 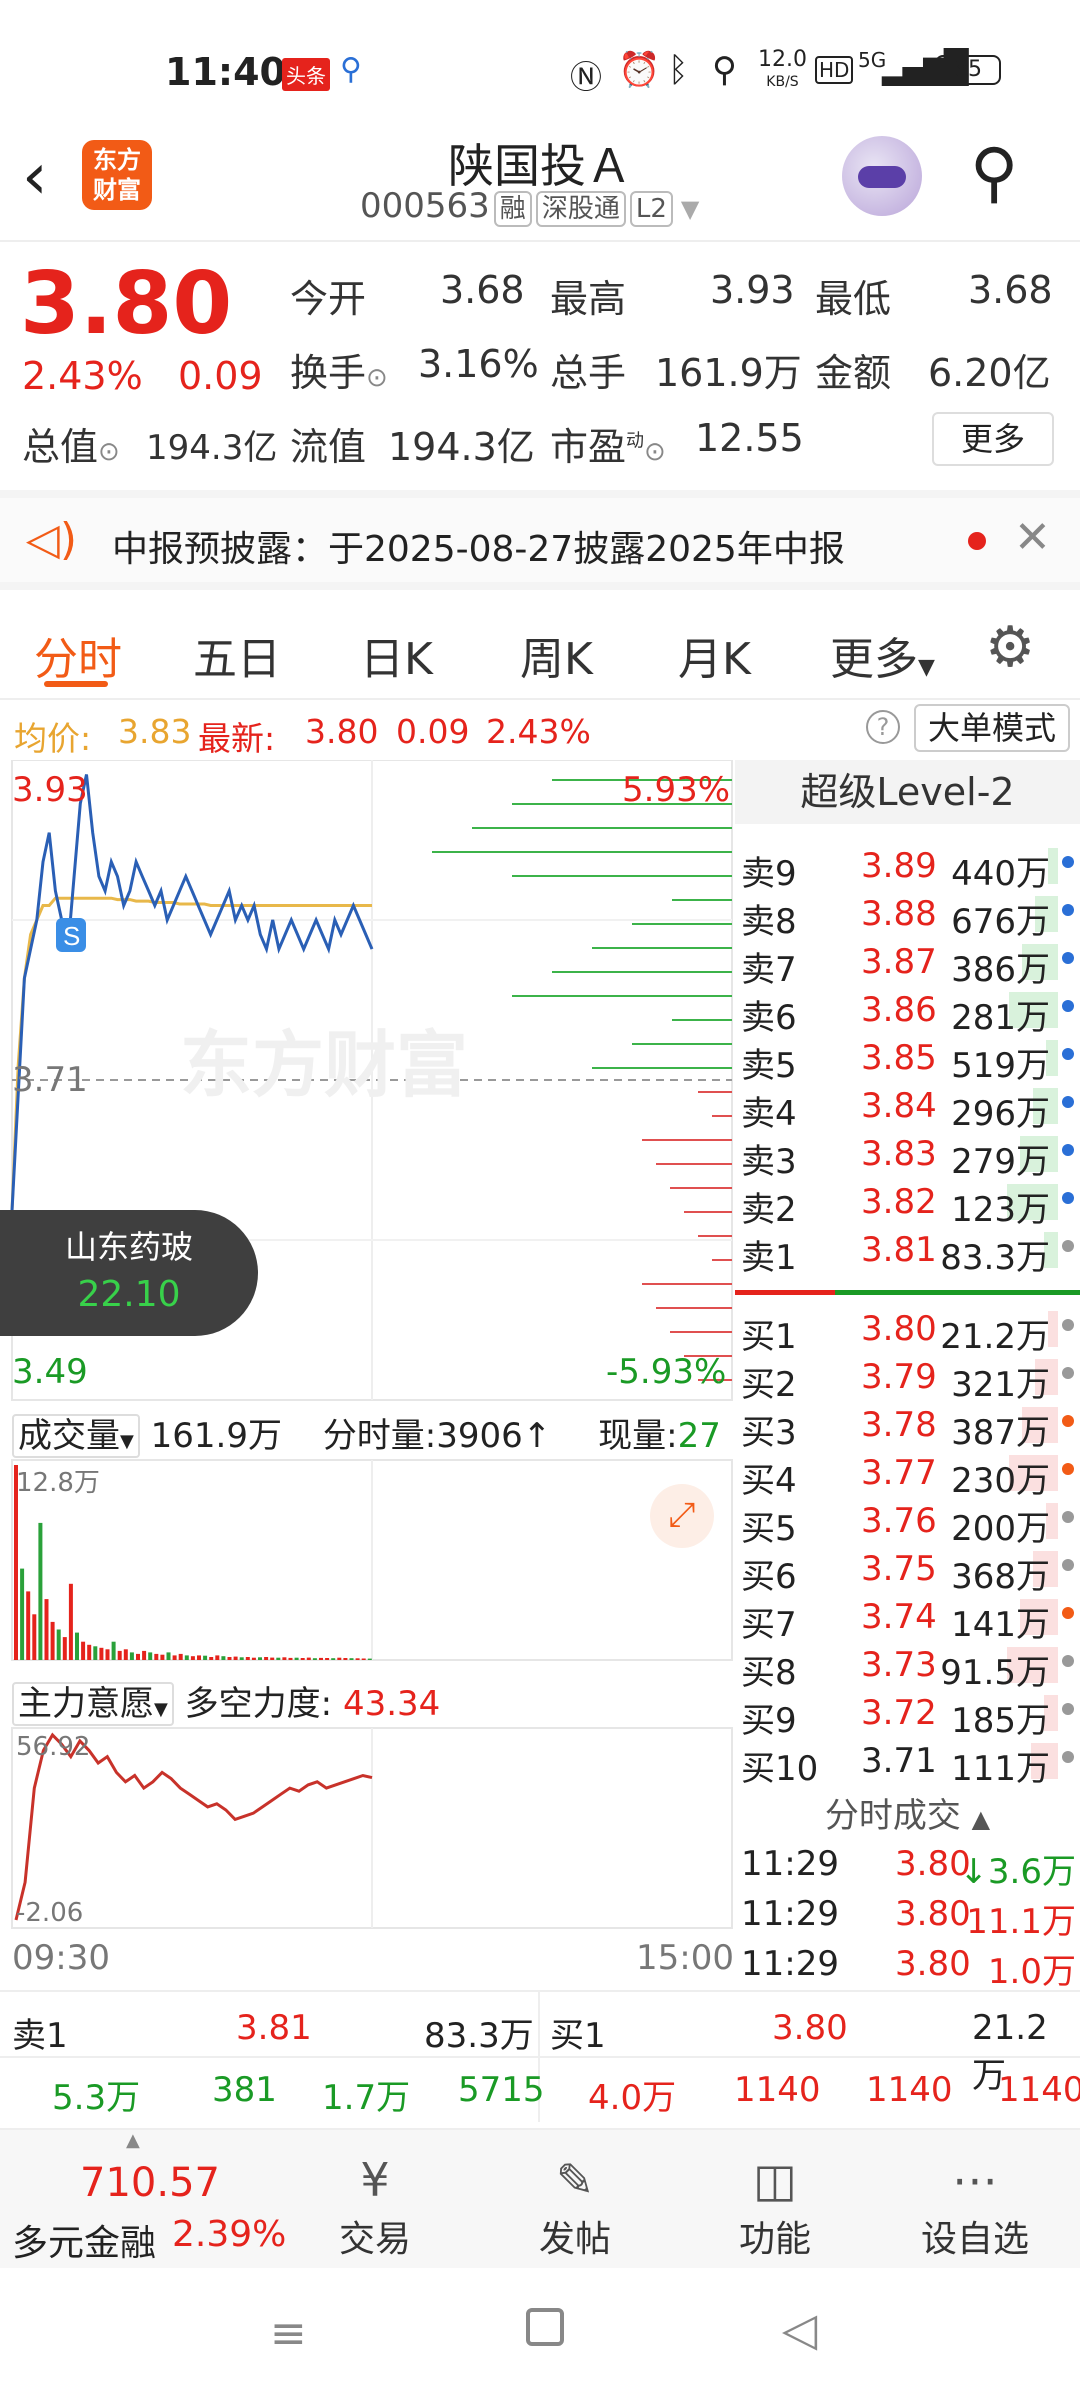 What do you see at coordinates (71, 447) in the screenshot?
I see `mktcap-label: 总值⊙` at bounding box center [71, 447].